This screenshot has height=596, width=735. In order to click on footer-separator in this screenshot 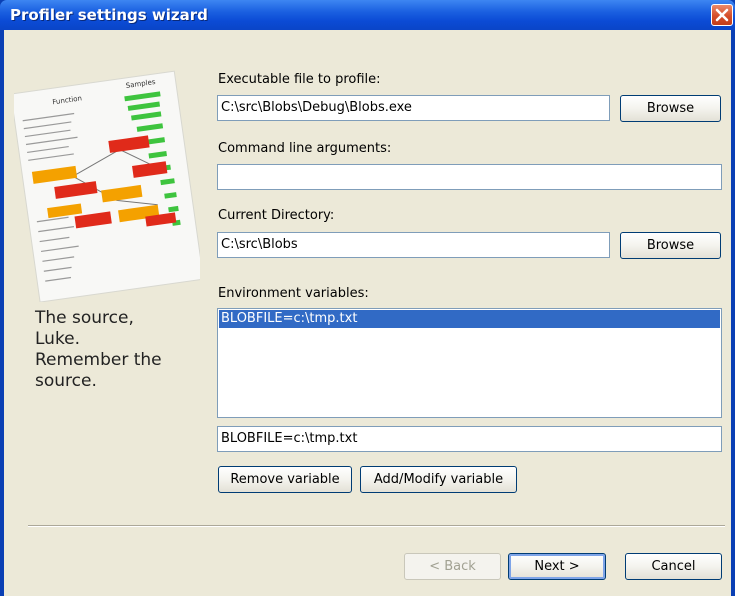, I will do `click(376, 526)`.